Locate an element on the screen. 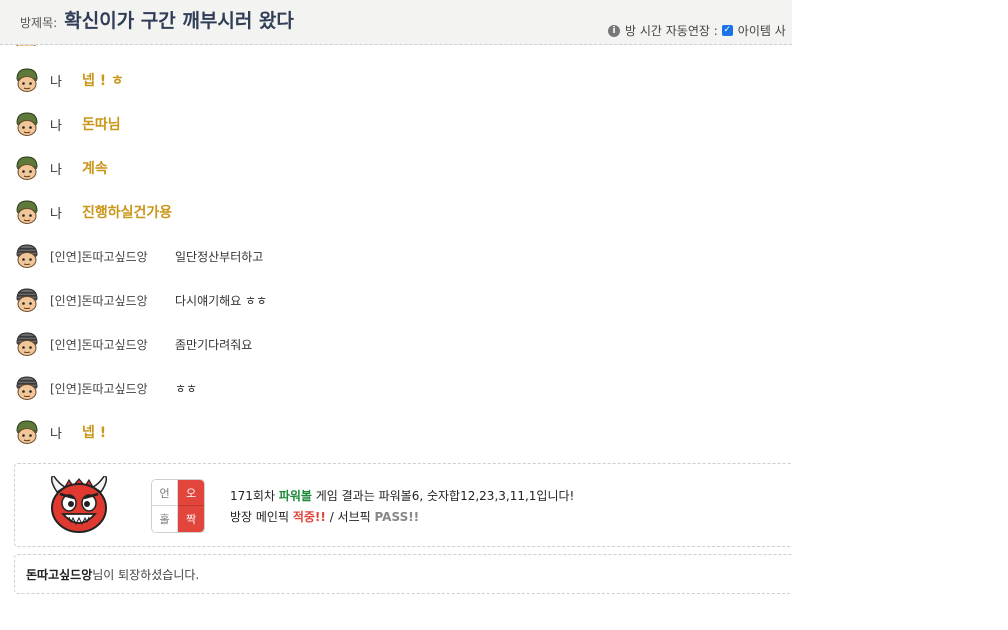  room-title: 방제목: 확신이가 구간 깨부시러 왔다 is located at coordinates (157, 19).